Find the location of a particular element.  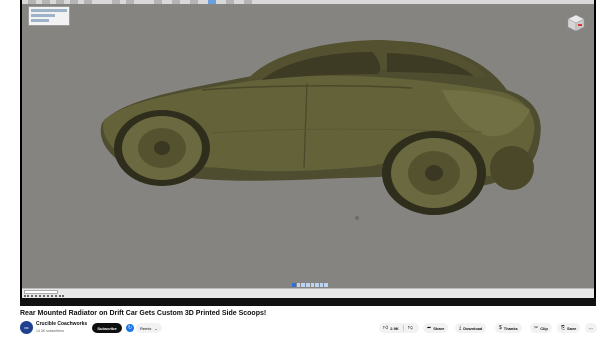

bookmark-icon: ⎘ is located at coordinates (563, 328).